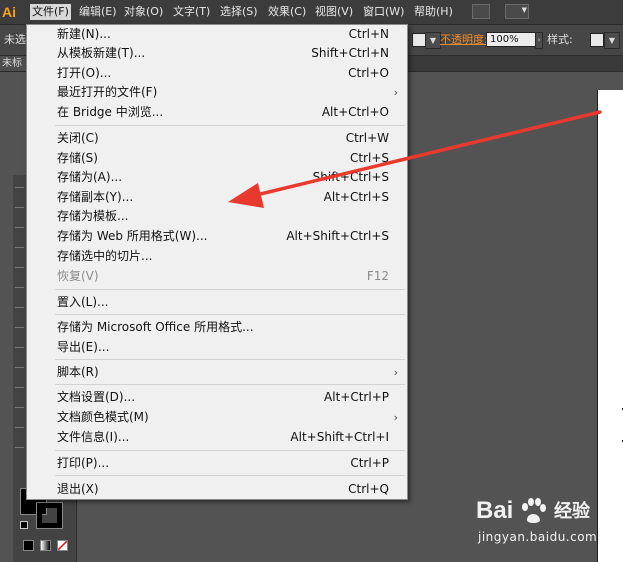 The width and height of the screenshot is (623, 562). Describe the element at coordinates (45, 545) in the screenshot. I see `gradient-mode-button` at that location.